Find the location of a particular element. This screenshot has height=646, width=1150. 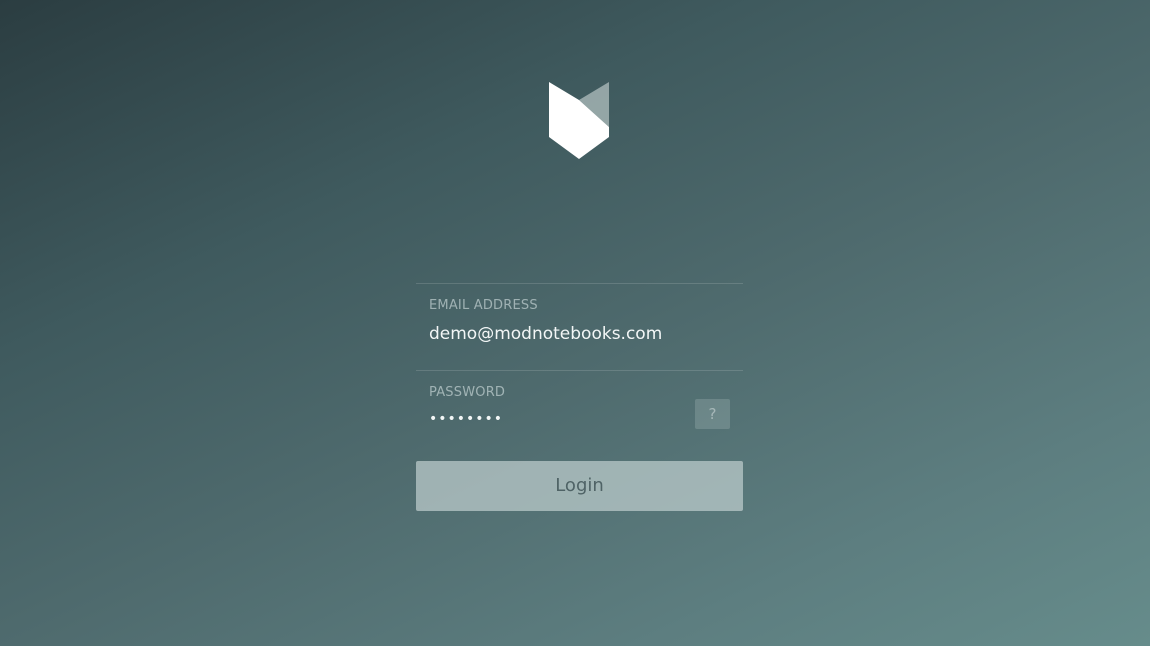

login-form: EMAIL ADDRESS PASSWORD •••••••• ? Login is located at coordinates (579, 397).